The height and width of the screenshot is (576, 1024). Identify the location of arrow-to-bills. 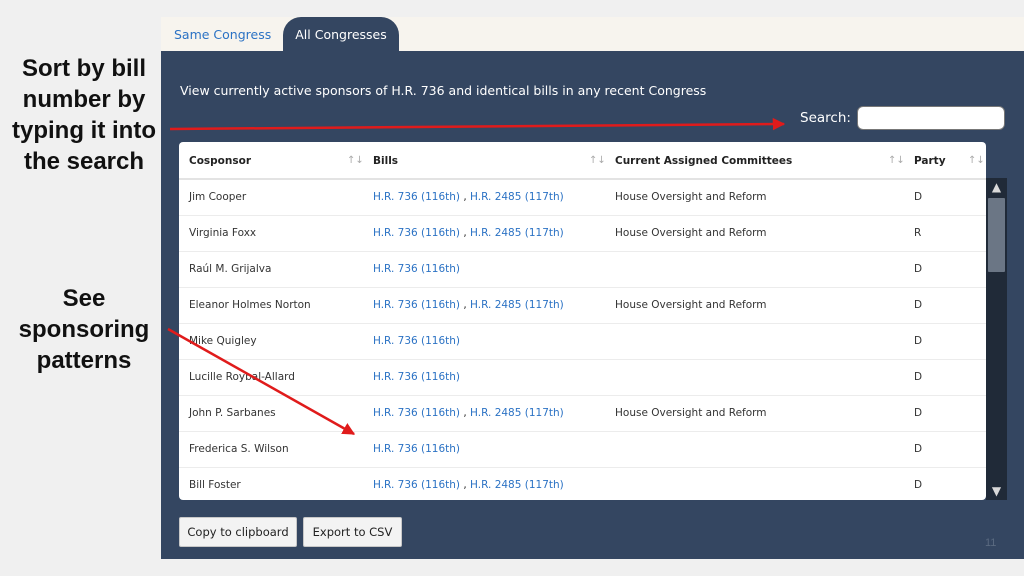
(261, 381).